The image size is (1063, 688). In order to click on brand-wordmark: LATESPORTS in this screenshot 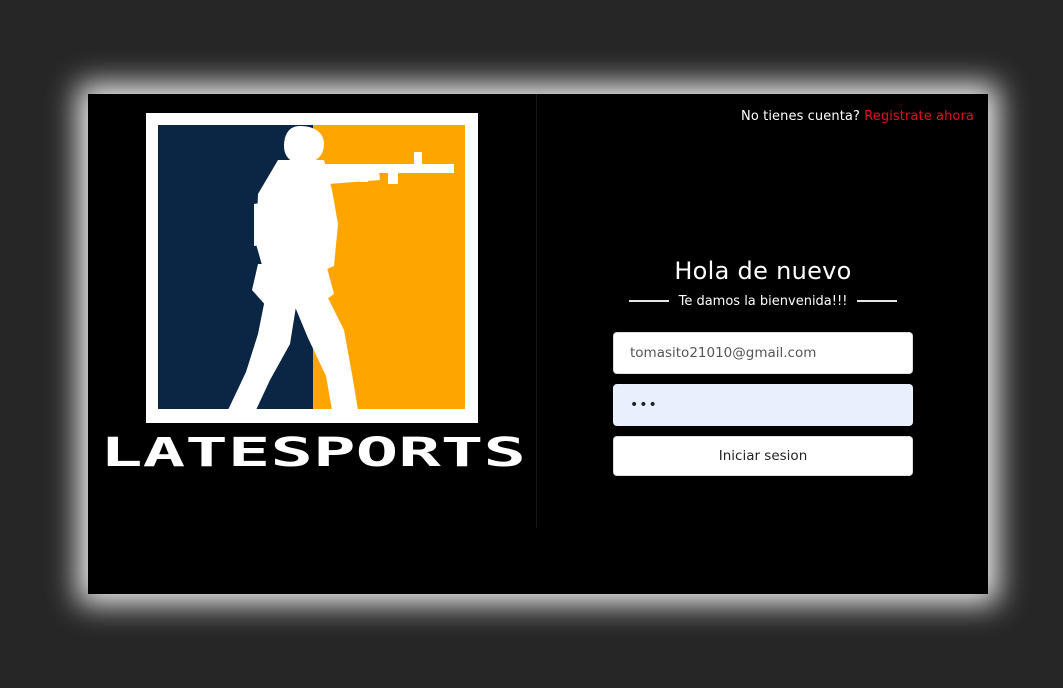, I will do `click(313, 453)`.